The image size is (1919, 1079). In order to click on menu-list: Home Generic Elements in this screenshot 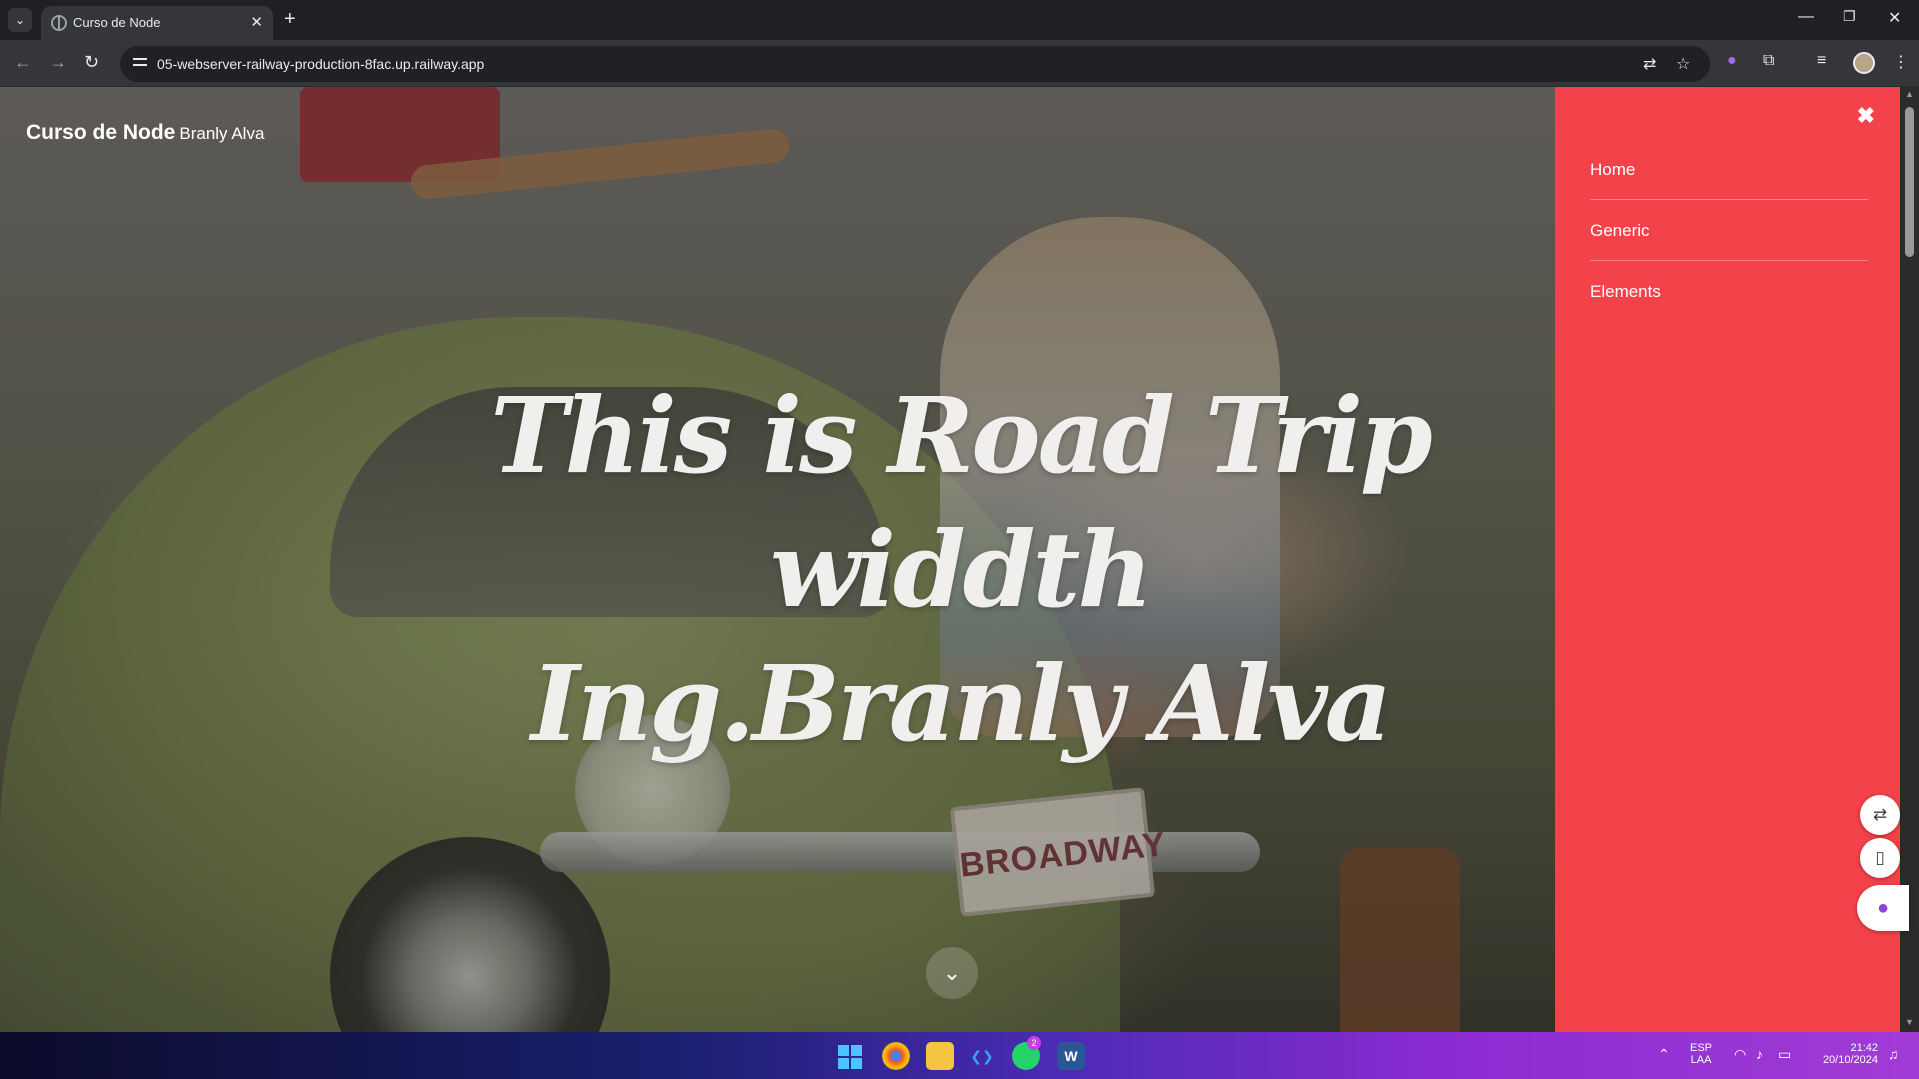, I will do `click(1729, 230)`.